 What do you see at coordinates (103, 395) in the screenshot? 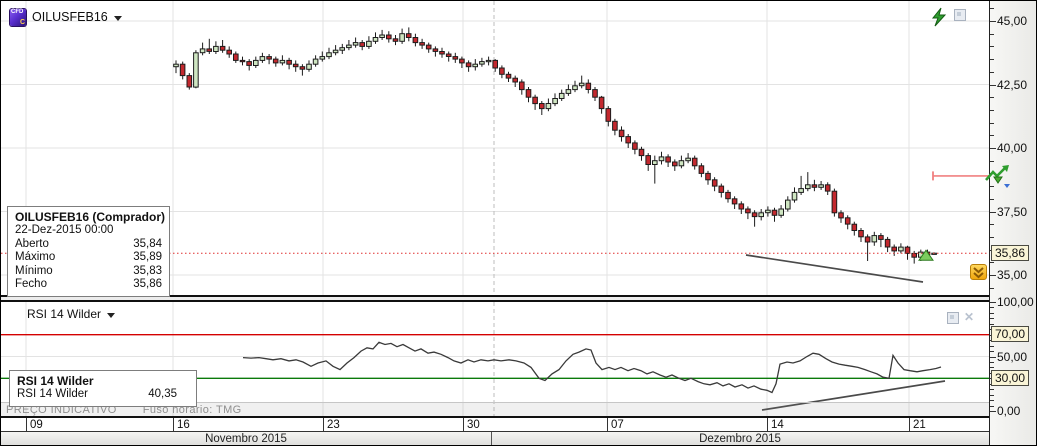
I see `rsi-tooltip-row: RSI 14 Wilder 40,35` at bounding box center [103, 395].